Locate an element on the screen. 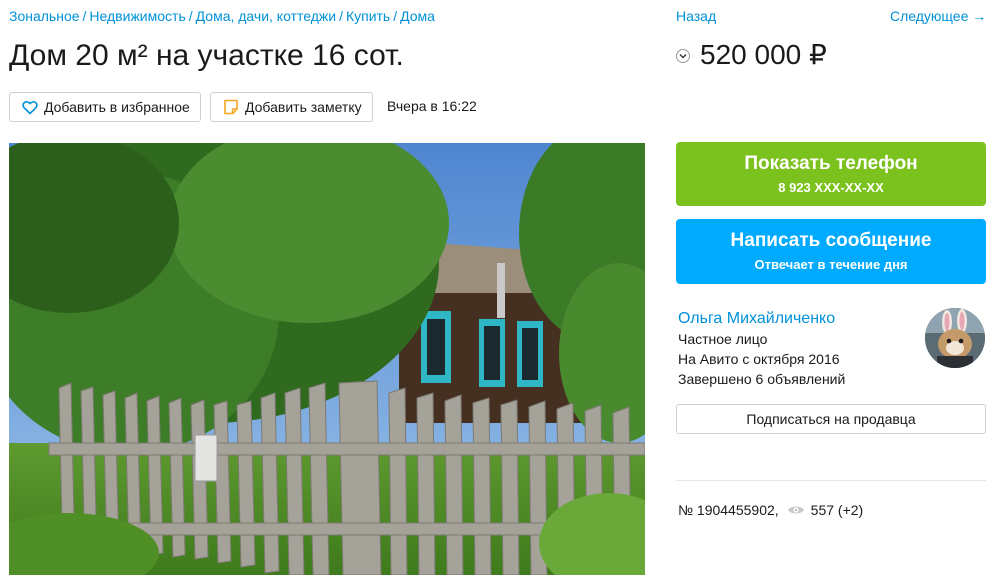 The image size is (1000, 575). seller-name-link: Ольга Михайличенко is located at coordinates (756, 319).